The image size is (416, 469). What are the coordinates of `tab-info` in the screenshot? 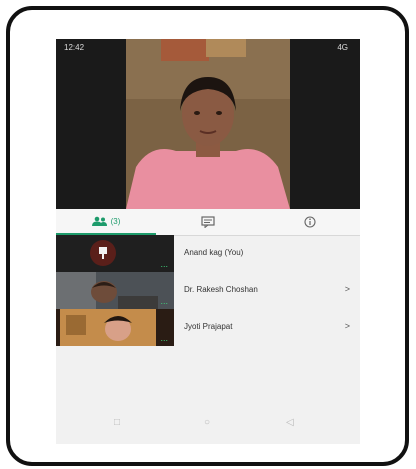 It's located at (310, 222).